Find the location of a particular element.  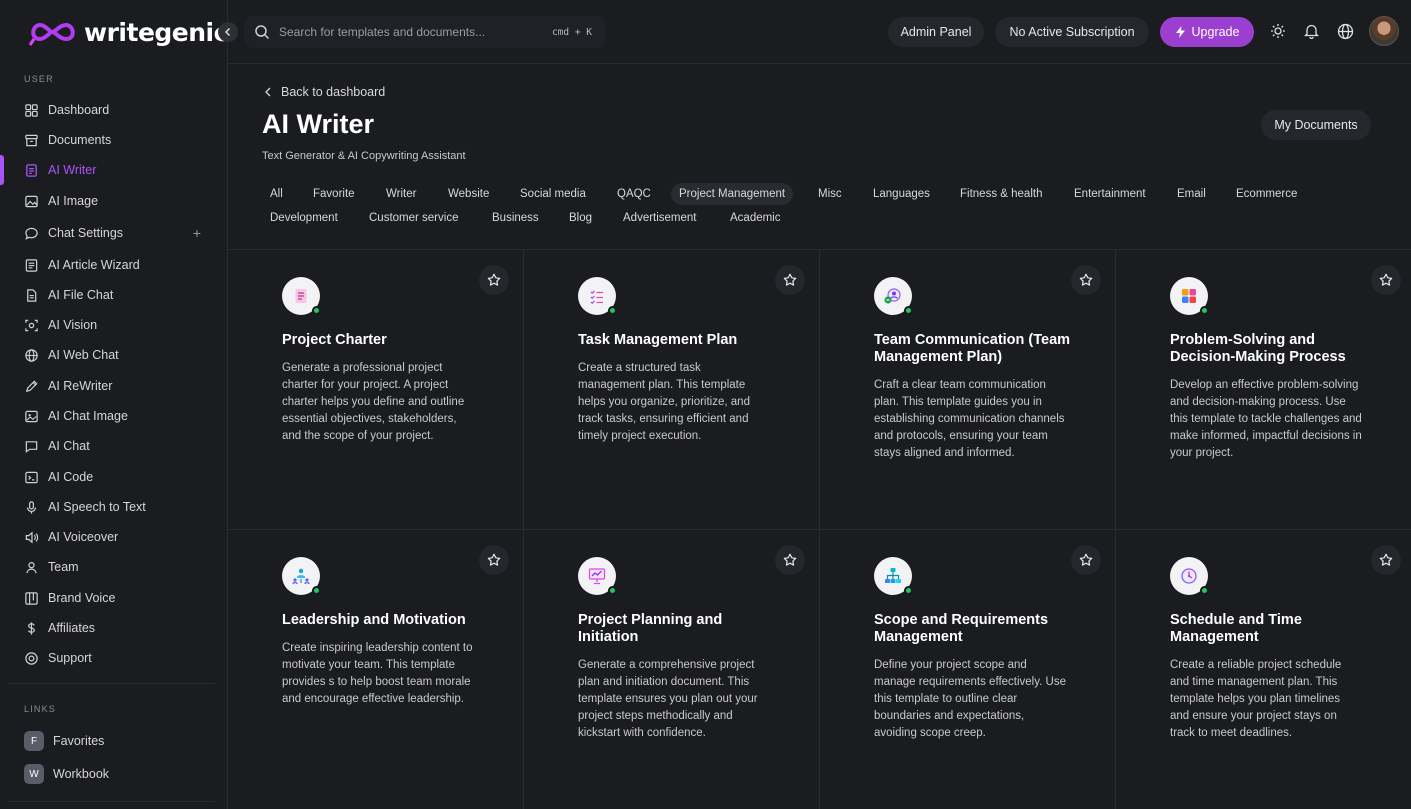

sidebar-item-ai-image: AI Image is located at coordinates (117, 201).